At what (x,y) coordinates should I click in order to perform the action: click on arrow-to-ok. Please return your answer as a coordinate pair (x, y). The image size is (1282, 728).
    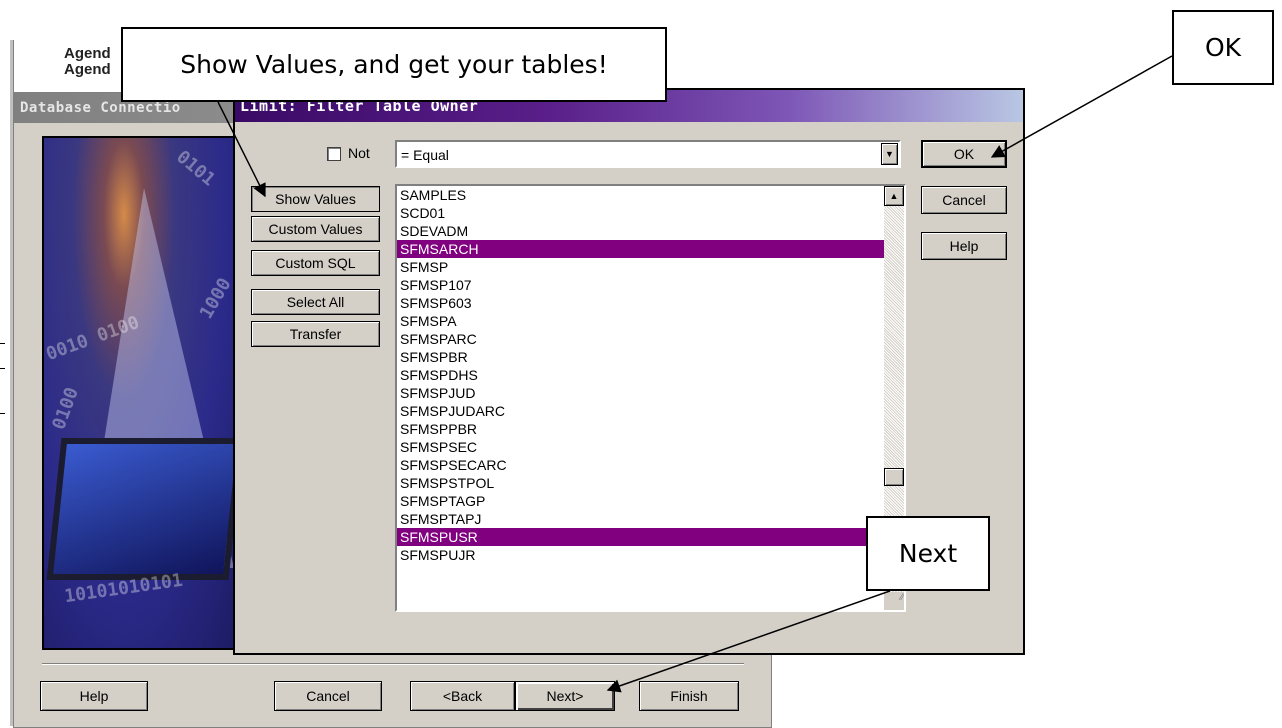
    Looking at the image, I should click on (1081, 106).